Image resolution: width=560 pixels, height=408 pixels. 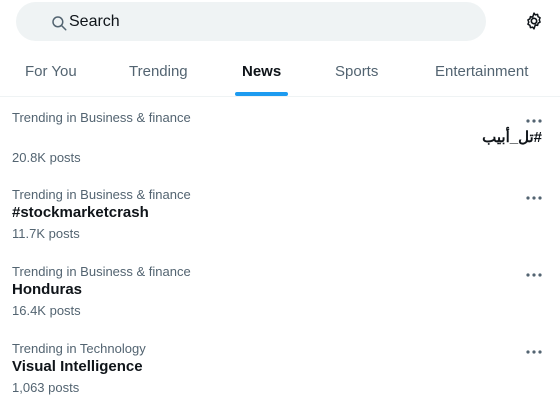 What do you see at coordinates (46, 157) in the screenshot?
I see `trend-post-count: 20.8K posts` at bounding box center [46, 157].